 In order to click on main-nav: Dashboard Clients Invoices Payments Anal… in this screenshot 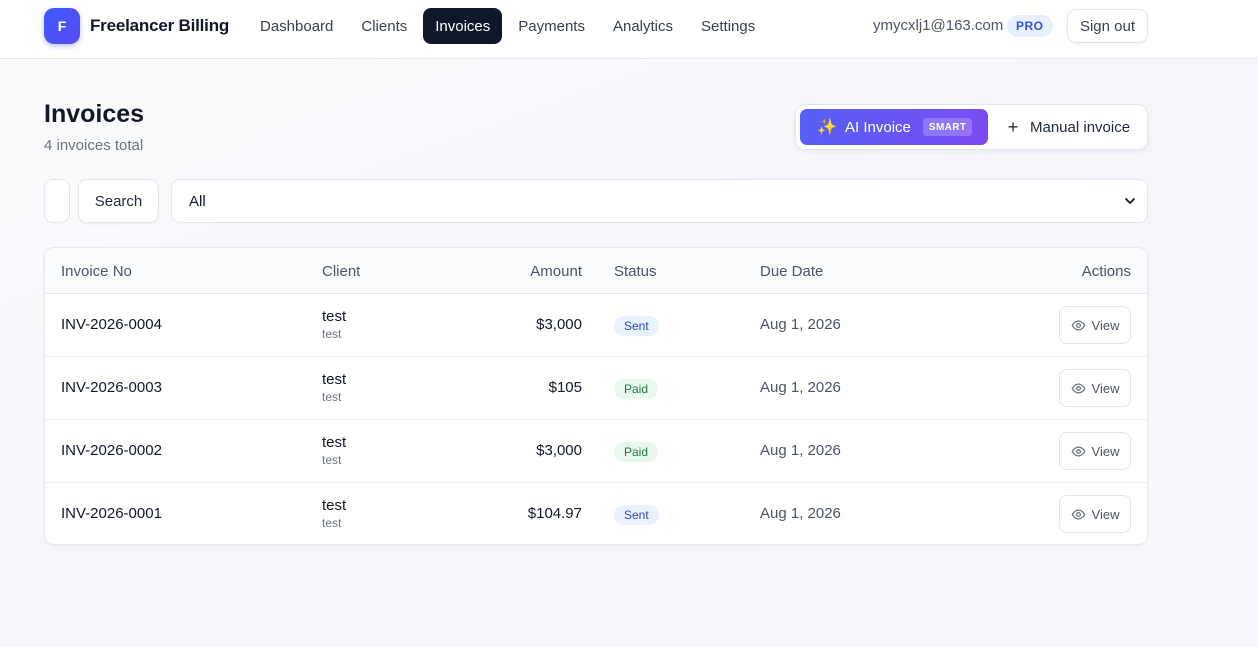, I will do `click(507, 26)`.